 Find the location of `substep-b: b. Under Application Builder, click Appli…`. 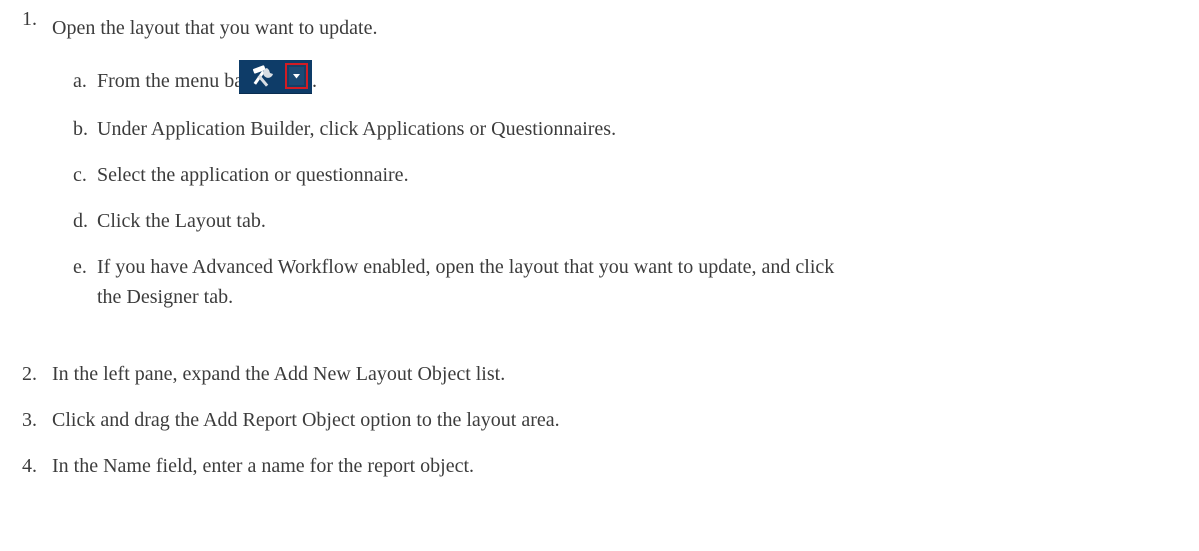

substep-b: b. Under Application Builder, click Appli… is located at coordinates (344, 129).